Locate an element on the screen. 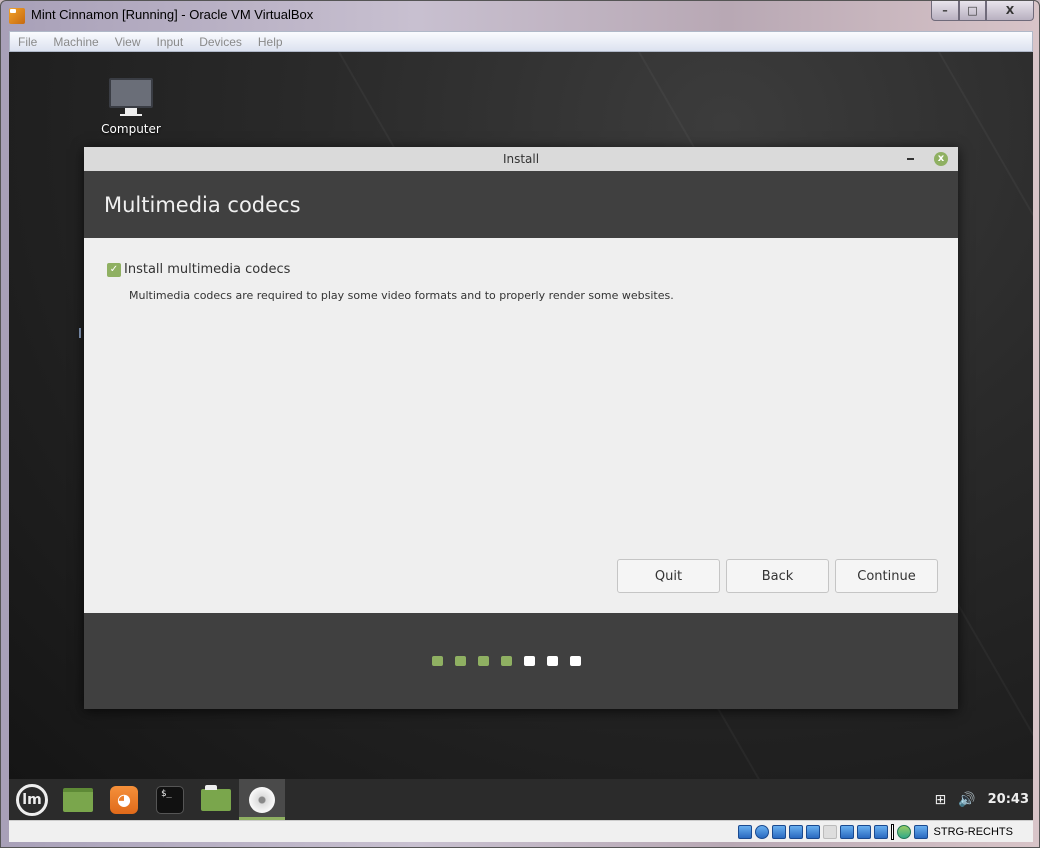  video-capture-icon is located at coordinates (863, 831).